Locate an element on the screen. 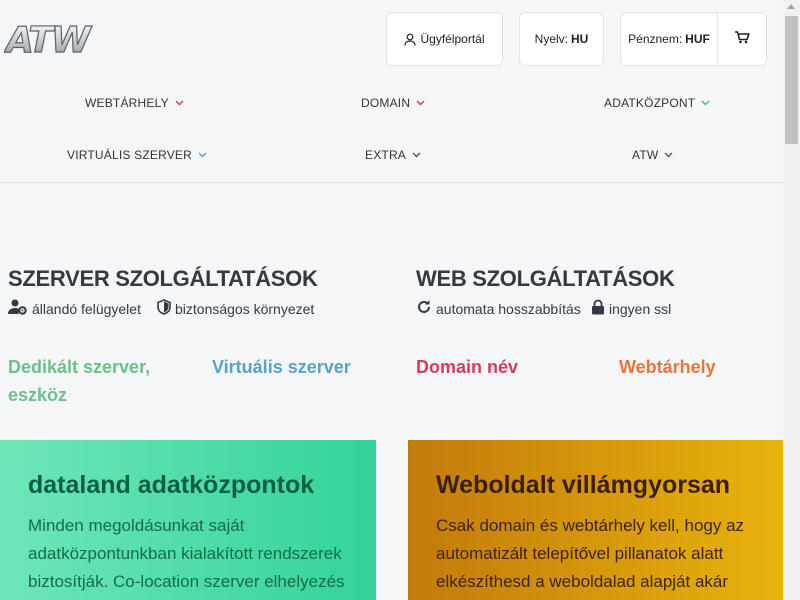 The image size is (800, 600). currency-cart-group: Pénznem: HUF is located at coordinates (693, 39).